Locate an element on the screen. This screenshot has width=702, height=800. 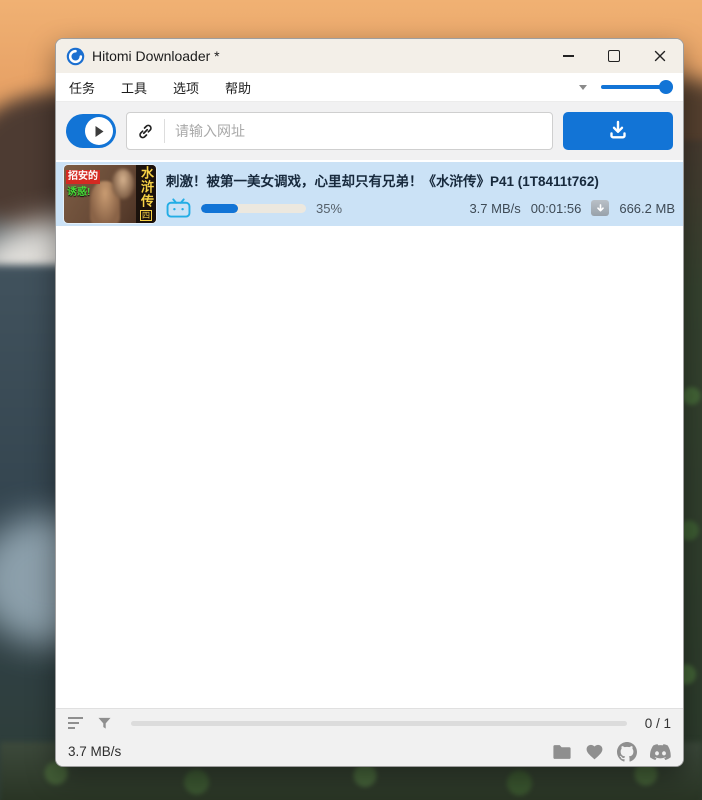
speed-limit-slider is located at coordinates (637, 87).